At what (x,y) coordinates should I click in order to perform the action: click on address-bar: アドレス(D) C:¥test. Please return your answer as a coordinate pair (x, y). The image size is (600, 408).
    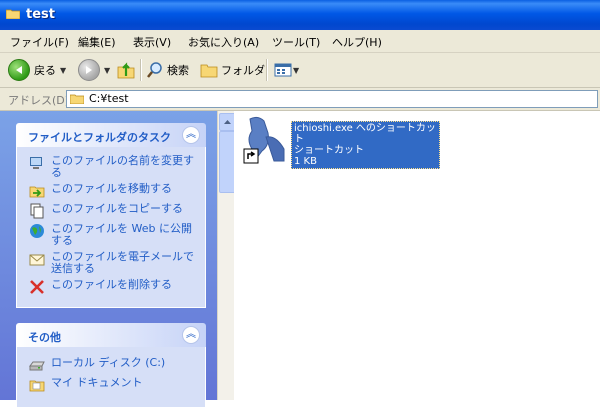
    Looking at the image, I should click on (300, 99).